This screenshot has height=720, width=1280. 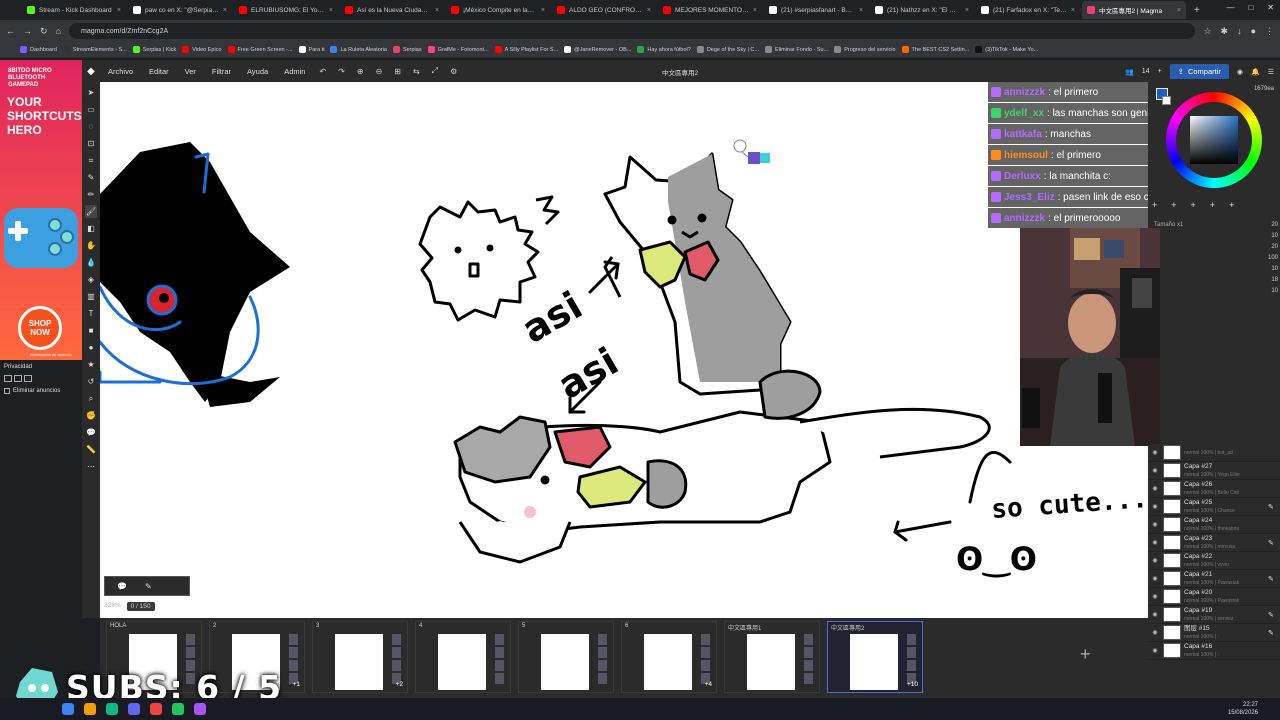 I want to click on extensions-icon: ✱, so click(x=1225, y=31).